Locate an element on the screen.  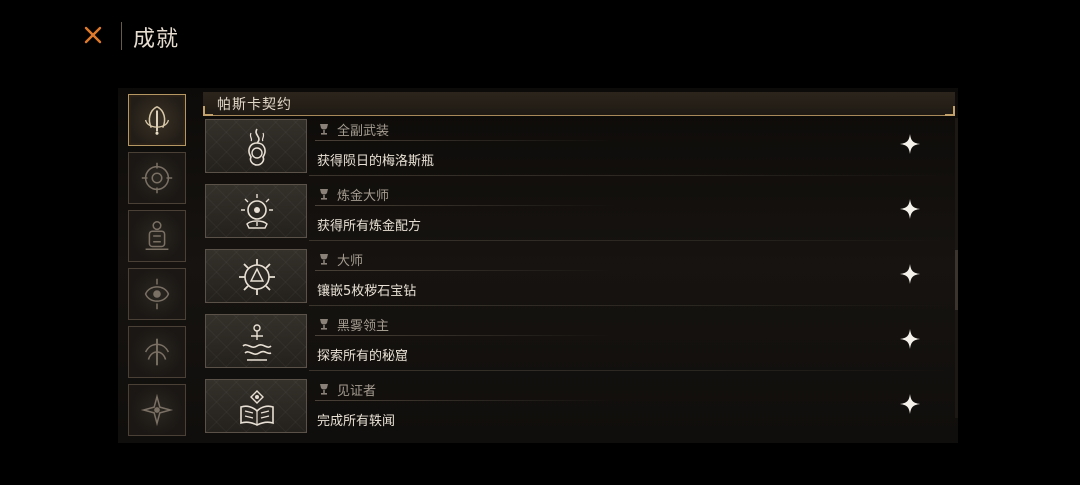
section-header: 帕斯卡契约 is located at coordinates (579, 104).